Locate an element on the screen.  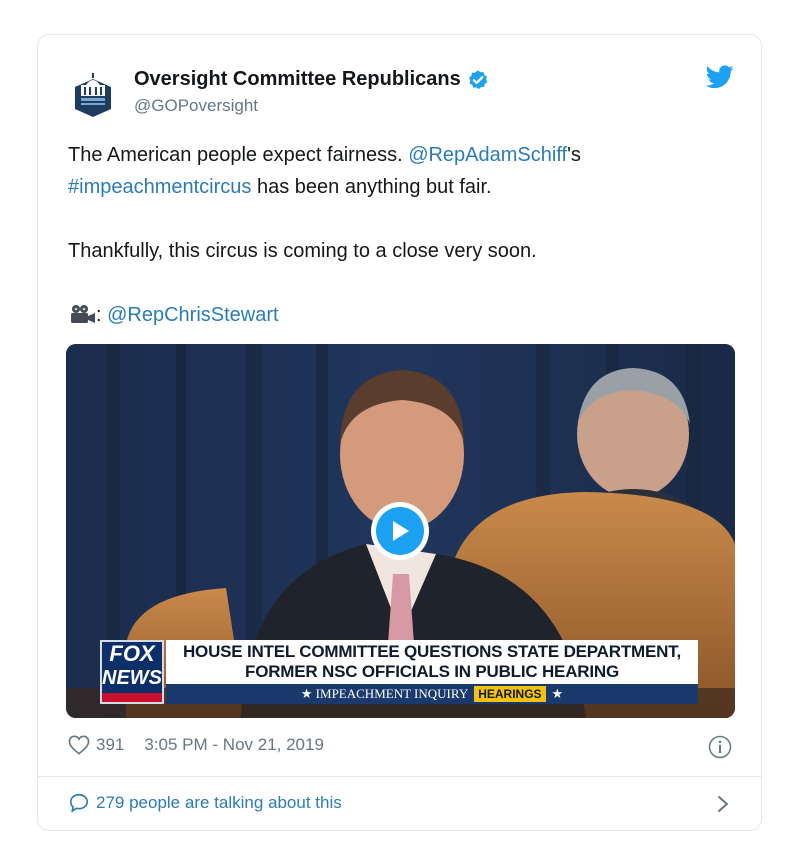
headline-line-2: FORMER NSC OFFICIALS IN PUBLIC HEARING is located at coordinates (432, 671).